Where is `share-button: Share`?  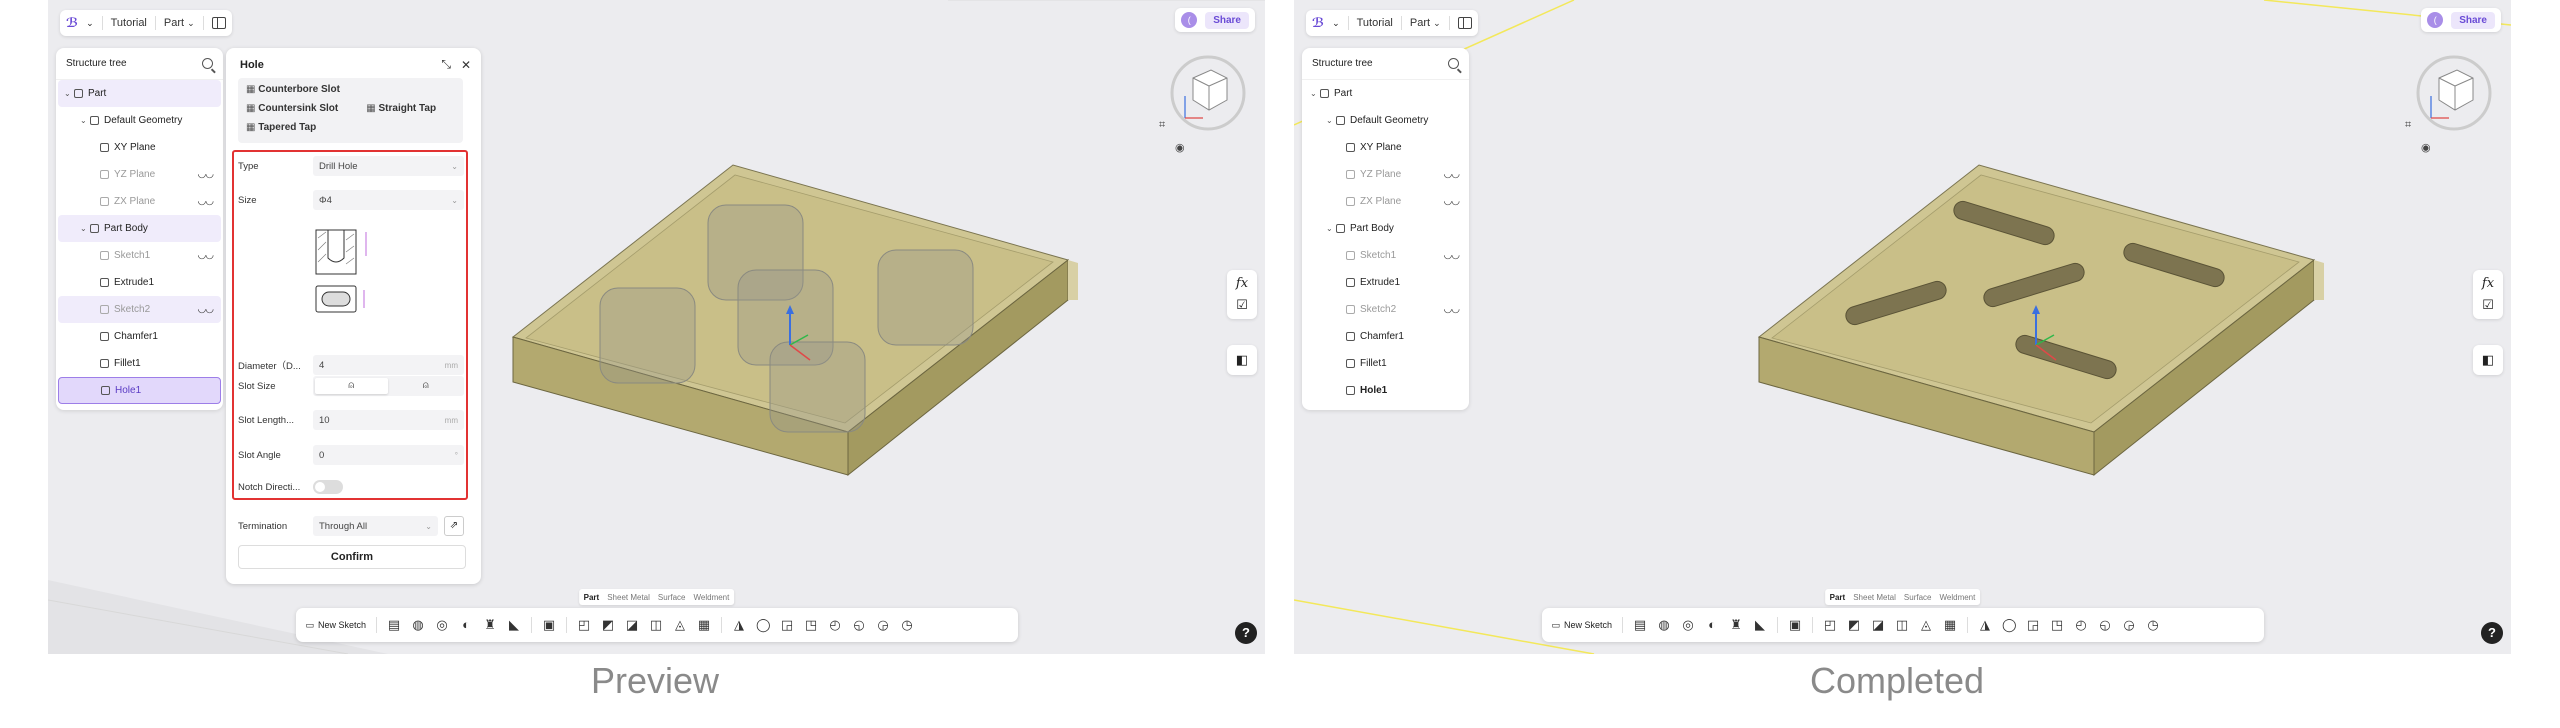 share-button: Share is located at coordinates (1227, 20).